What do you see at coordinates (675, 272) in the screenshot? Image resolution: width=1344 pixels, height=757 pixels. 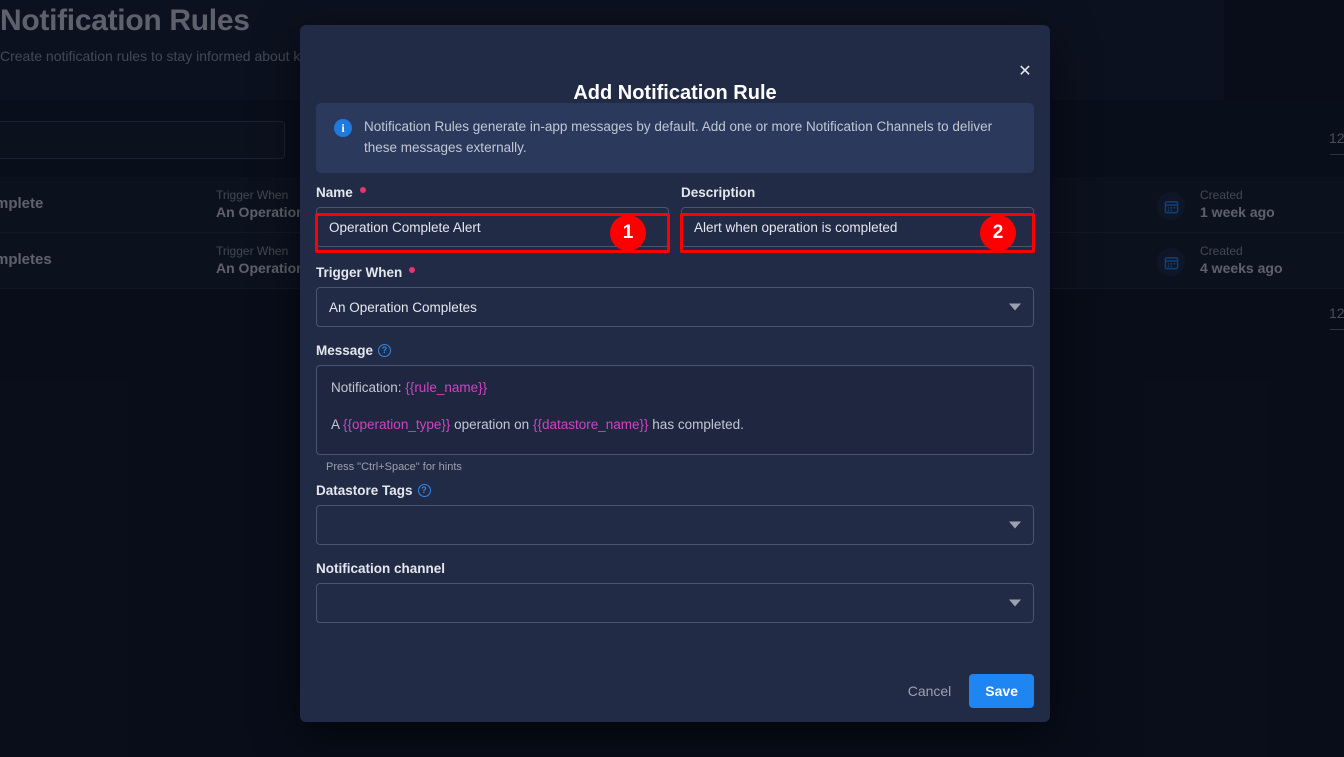 I see `trigger-when-label-wrap: Trigger When` at bounding box center [675, 272].